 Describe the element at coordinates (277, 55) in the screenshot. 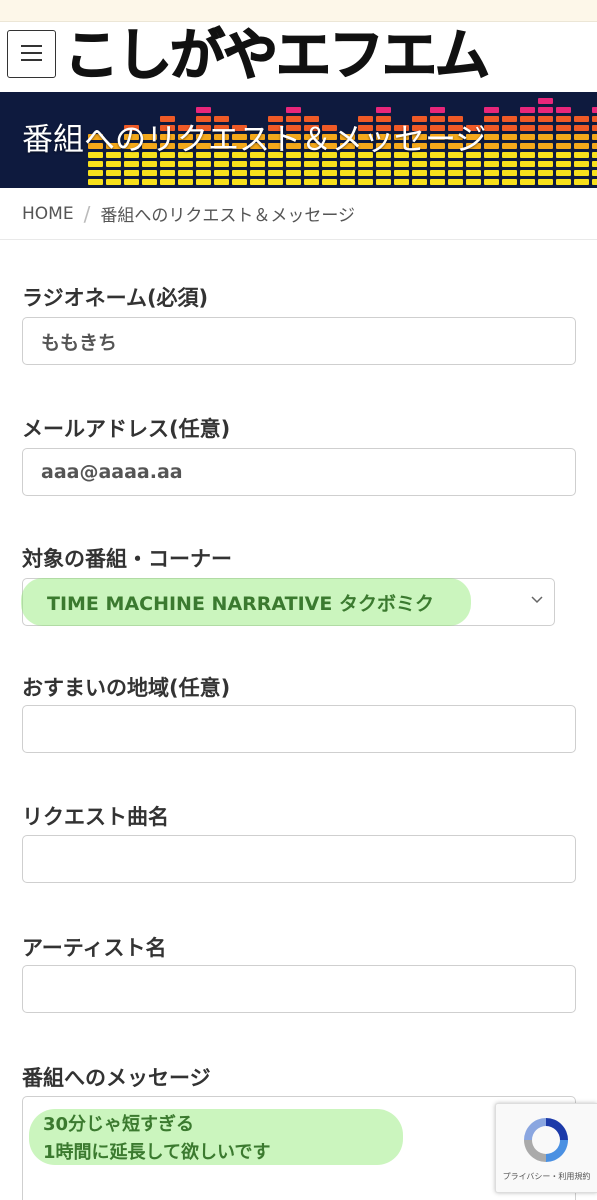

I see `site-logo: こしがやエフエム` at that location.